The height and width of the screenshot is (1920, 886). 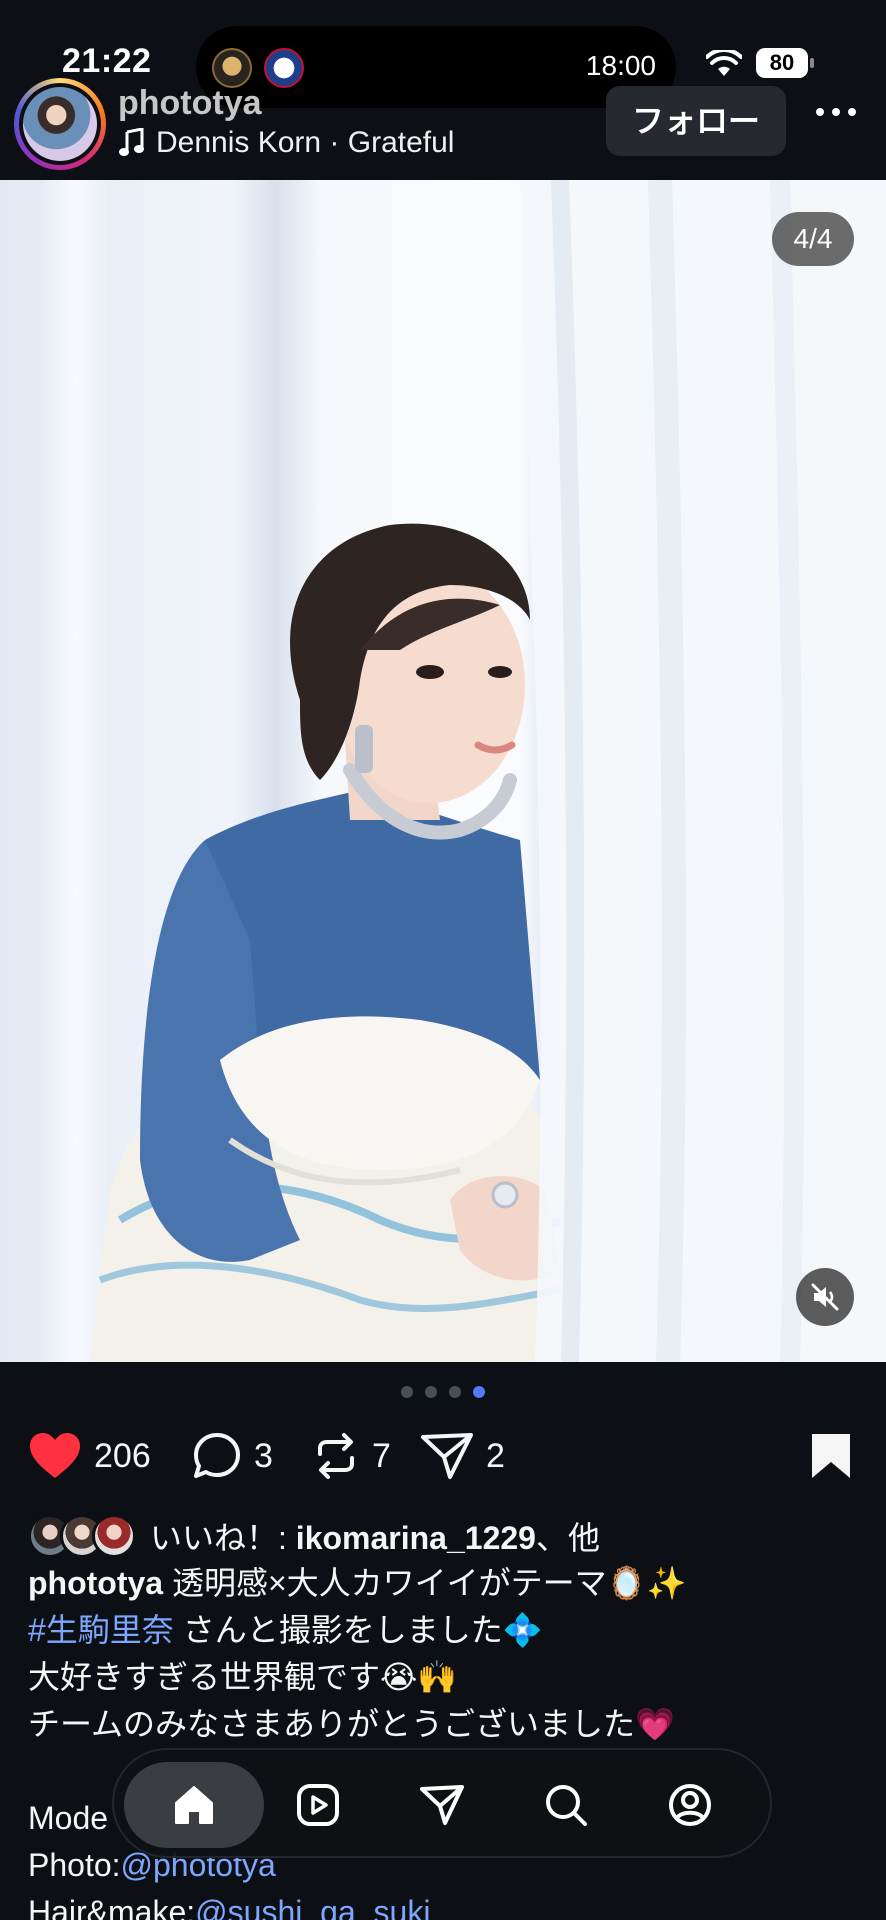 I want to click on avatar, so click(x=60, y=124).